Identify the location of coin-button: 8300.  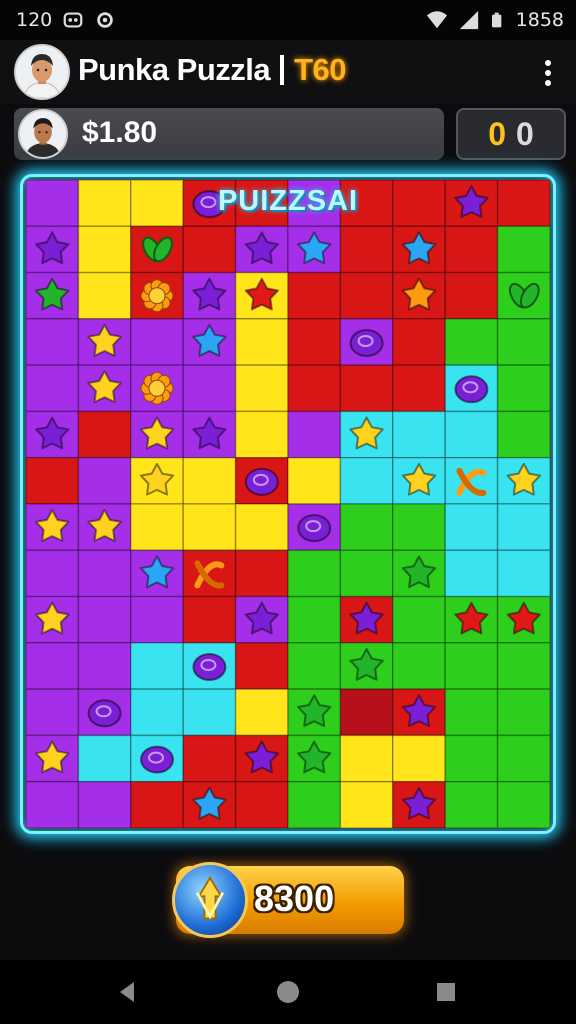
(288, 900).